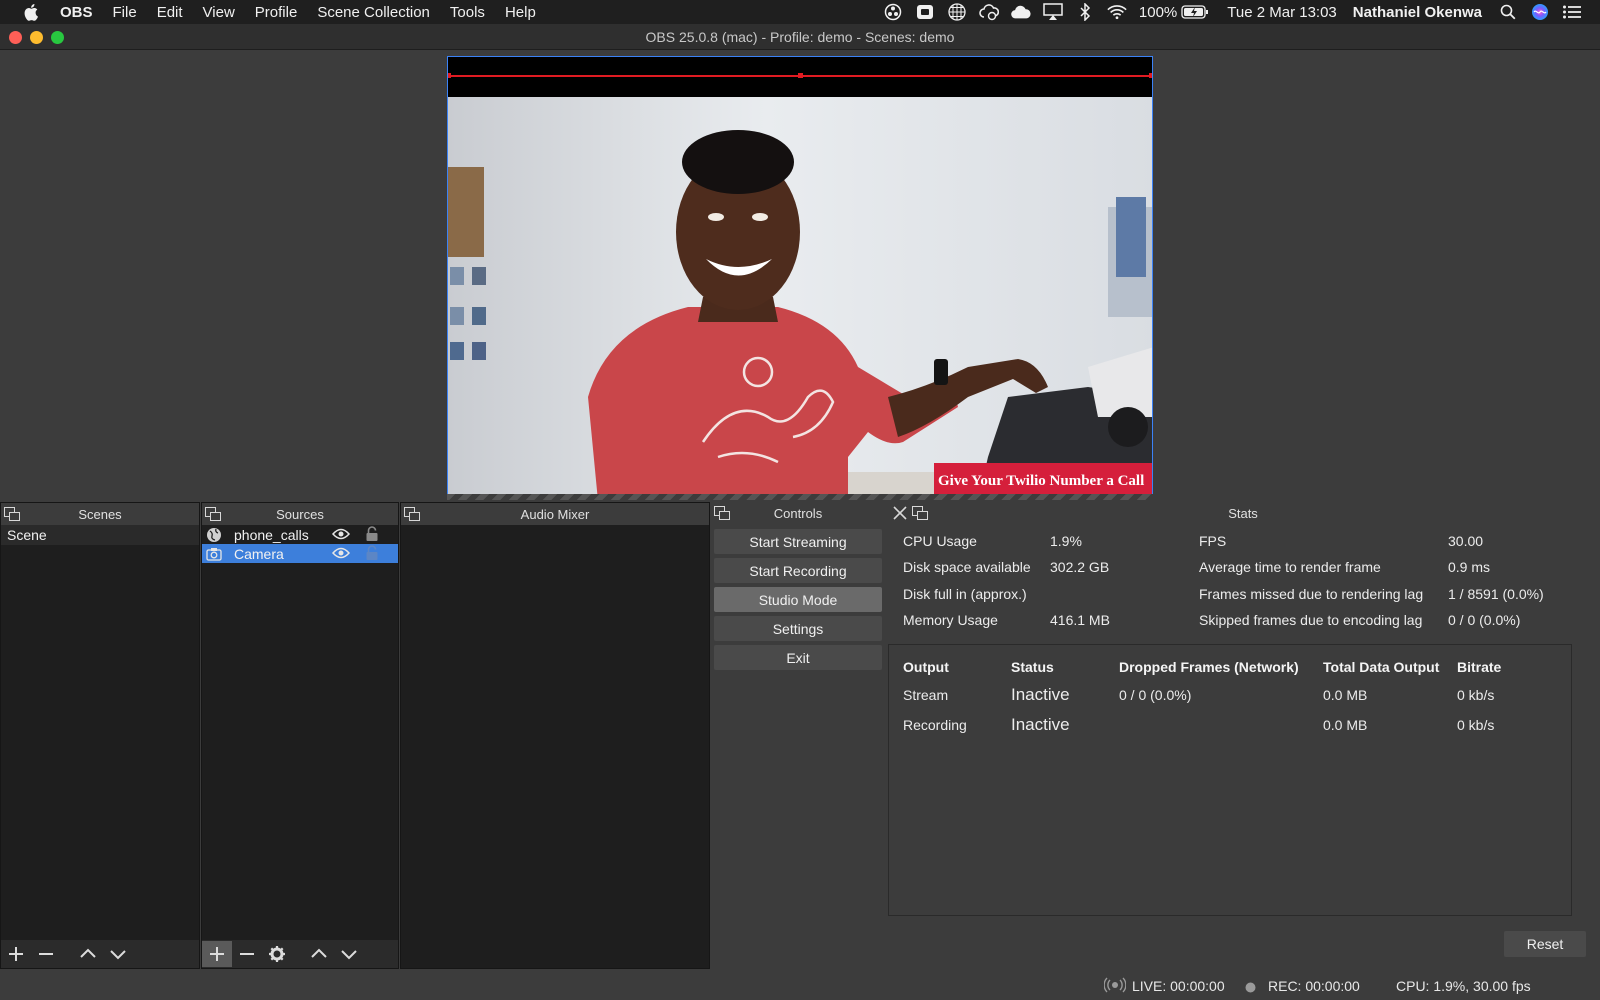  Describe the element at coordinates (800, 497) in the screenshot. I see `preview-dock-splitter` at that location.